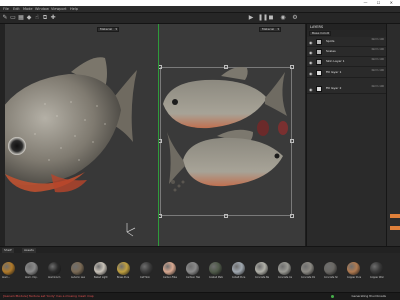  What do you see at coordinates (331, 51) in the screenshot?
I see `layer-name: Scales` at bounding box center [331, 51].